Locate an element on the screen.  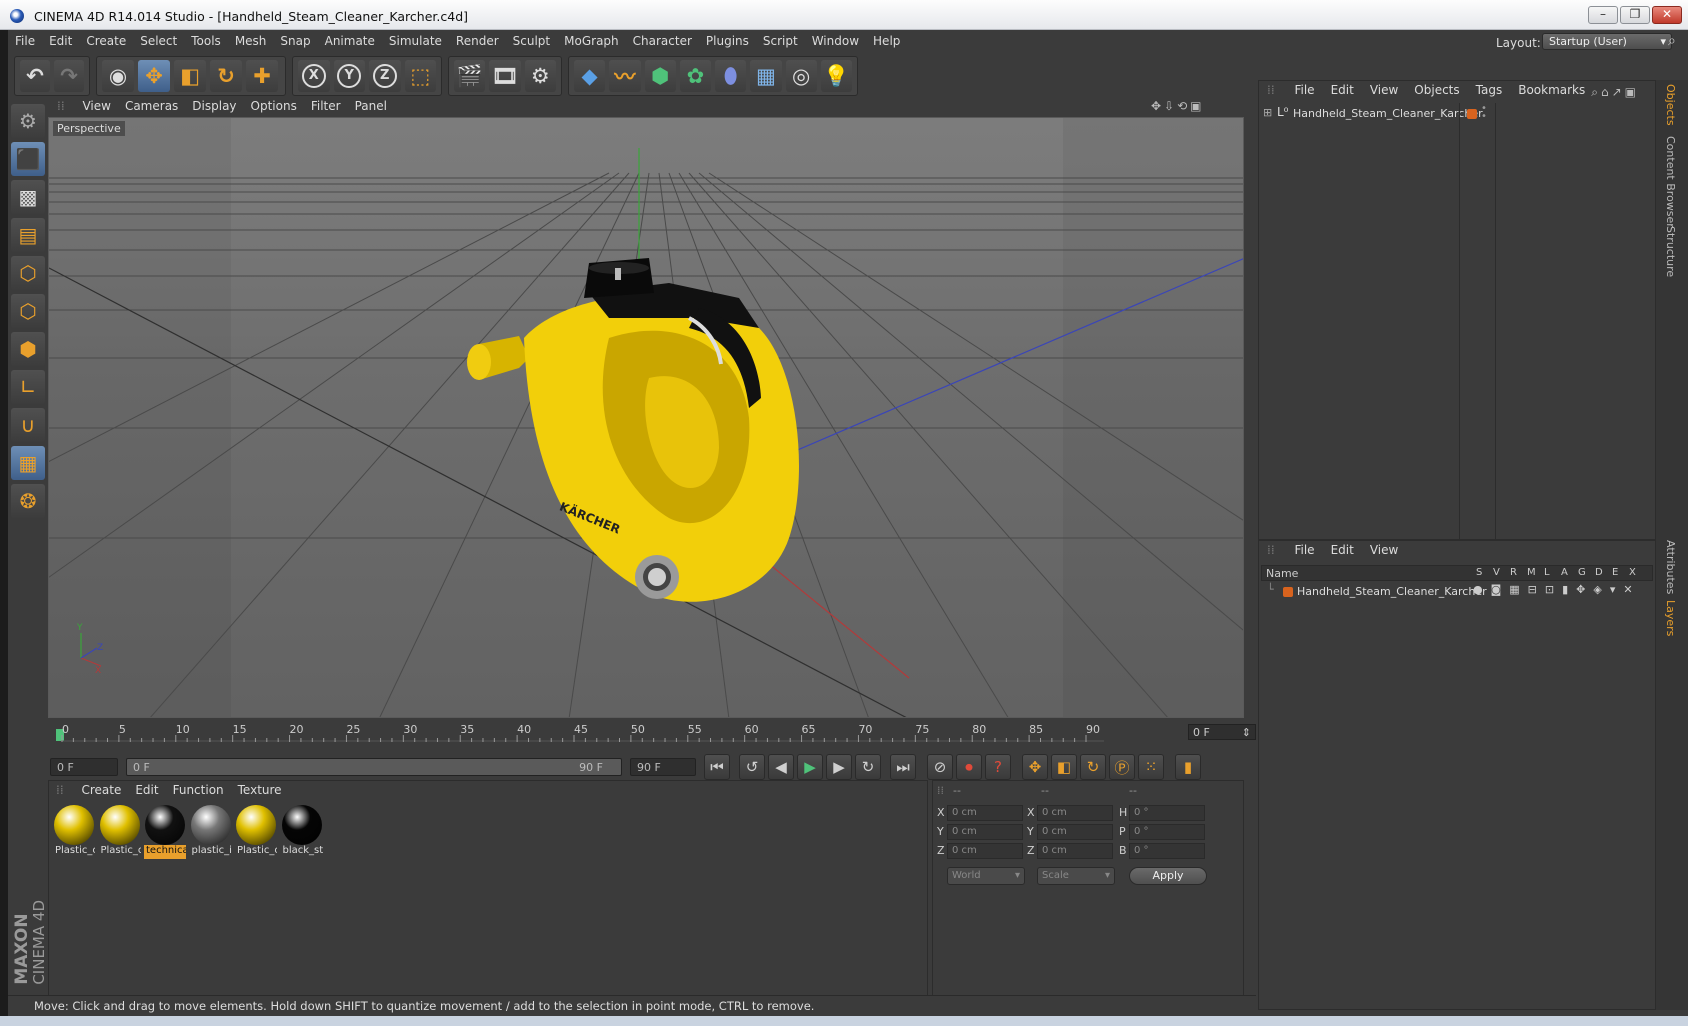
layer-column-header: A is located at coordinates (1564, 572).